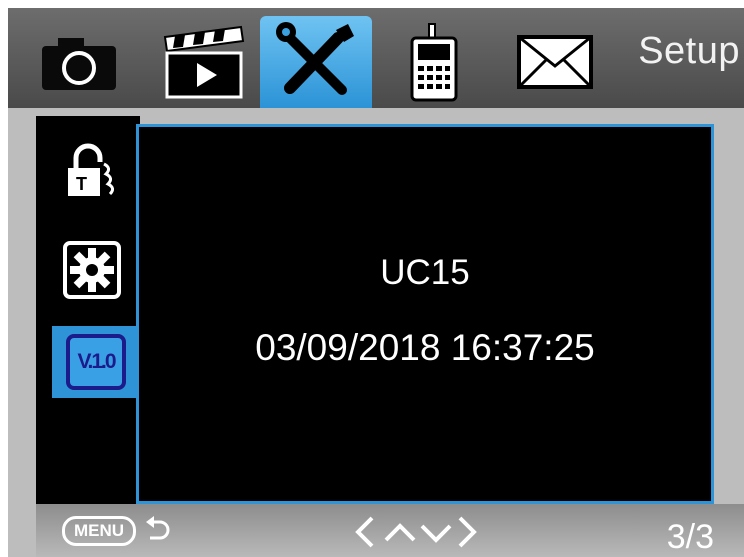 This screenshot has width=744, height=557. Describe the element at coordinates (99, 531) in the screenshot. I see `menu-button: MENU` at that location.